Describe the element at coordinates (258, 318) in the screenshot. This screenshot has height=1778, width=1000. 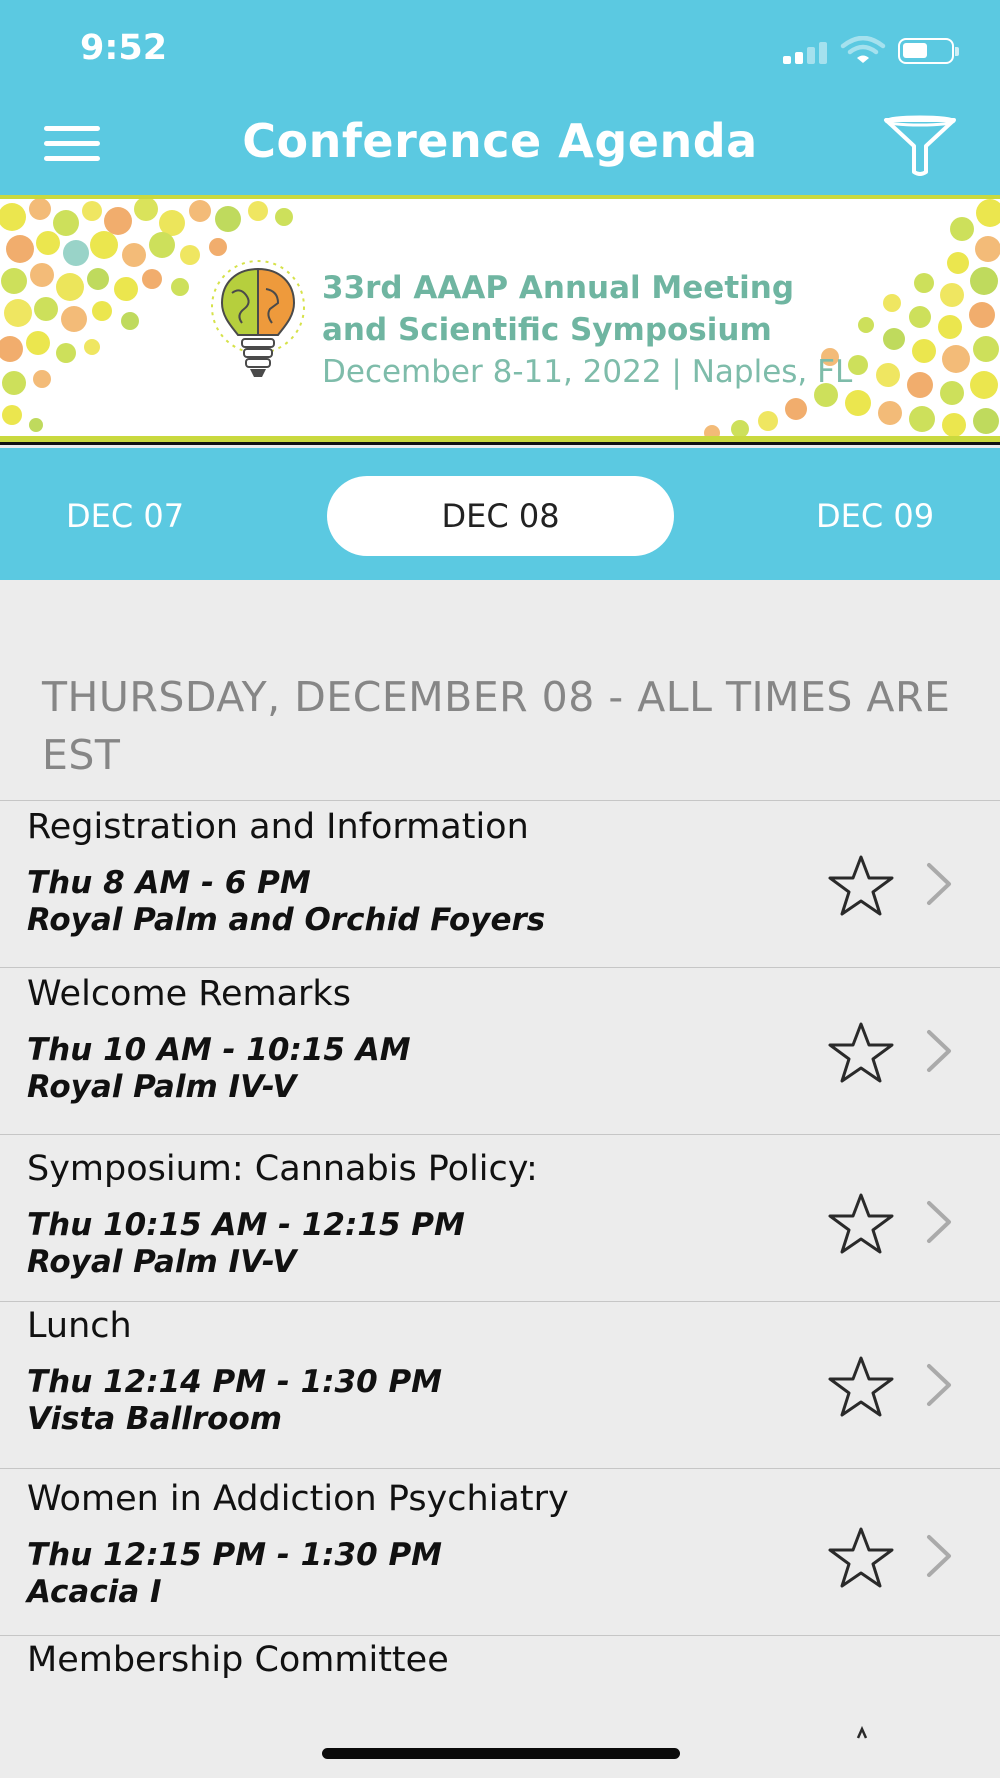
I see `brain-lightbulb-logo` at that location.